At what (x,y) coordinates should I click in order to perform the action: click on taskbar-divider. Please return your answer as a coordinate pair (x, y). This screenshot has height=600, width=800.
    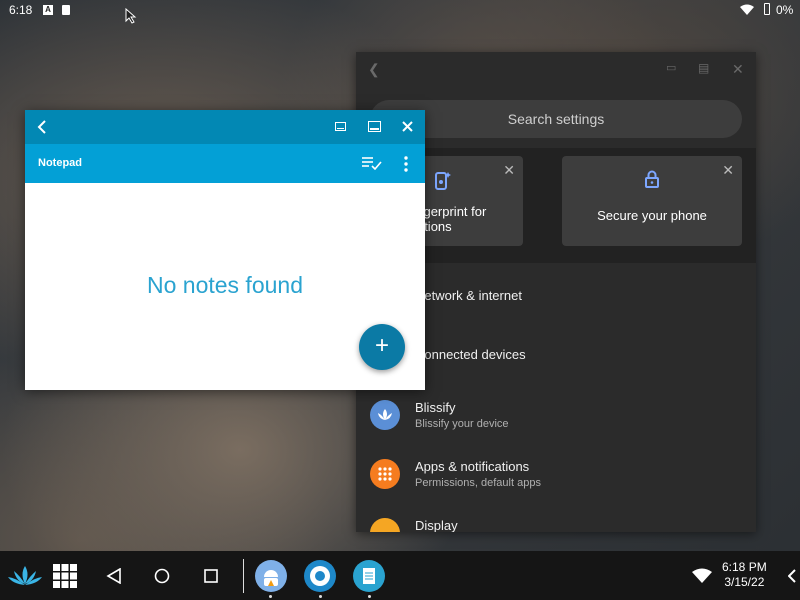
    Looking at the image, I should click on (243, 576).